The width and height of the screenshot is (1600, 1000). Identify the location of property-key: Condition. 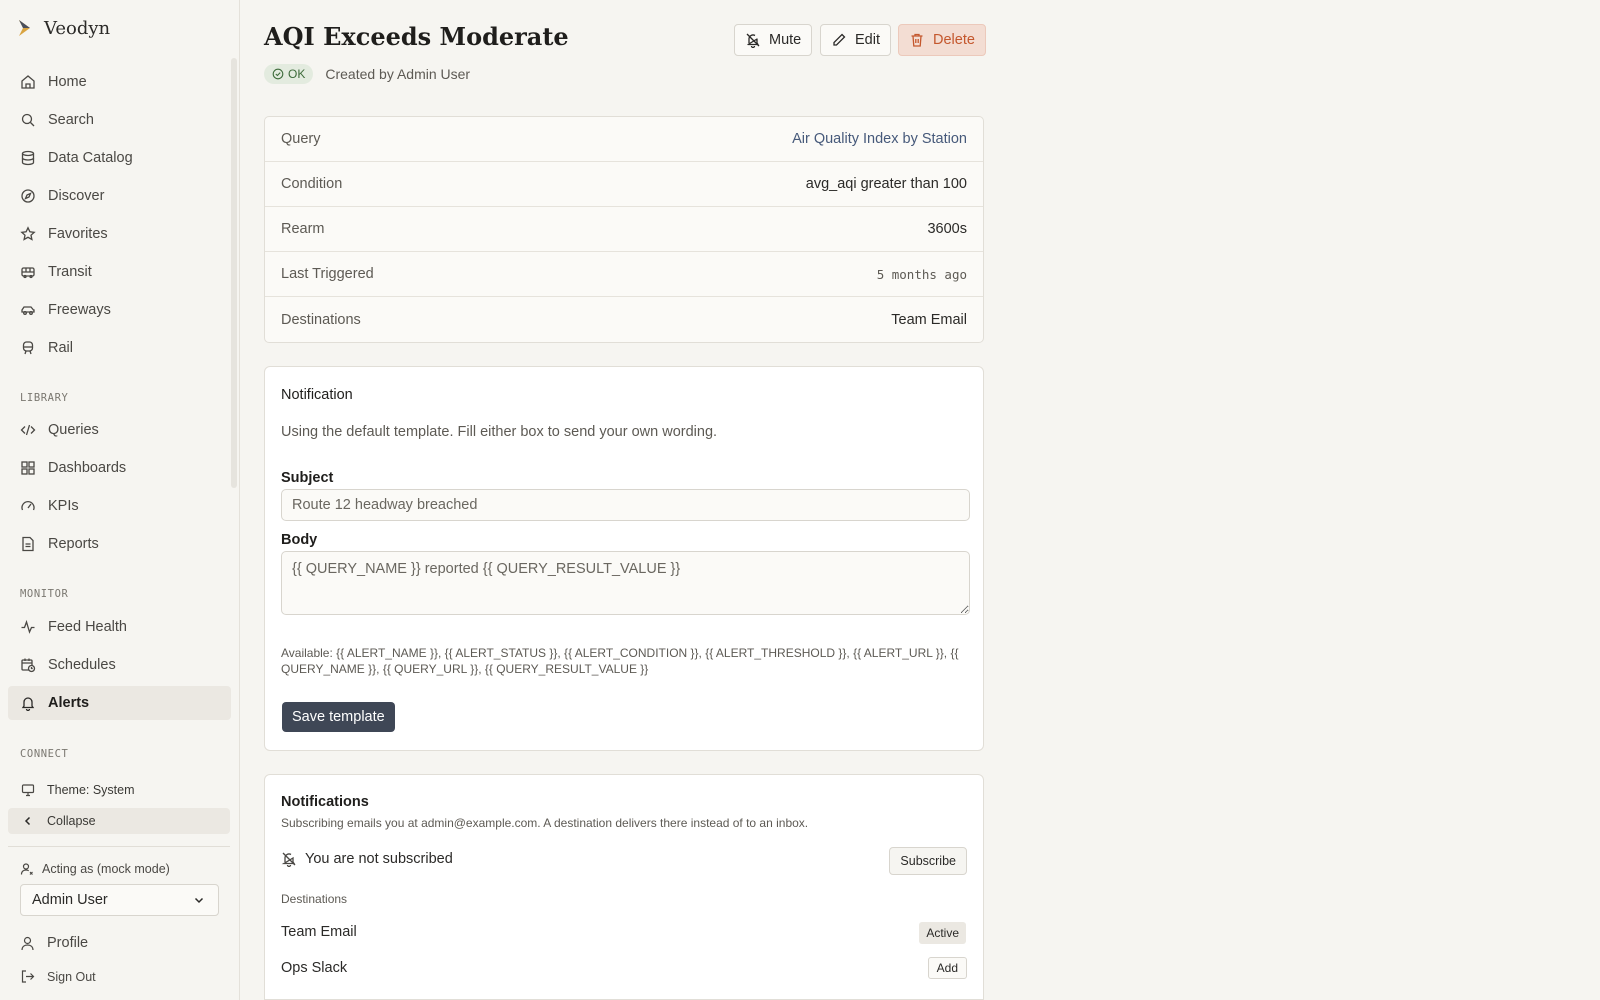
(312, 184).